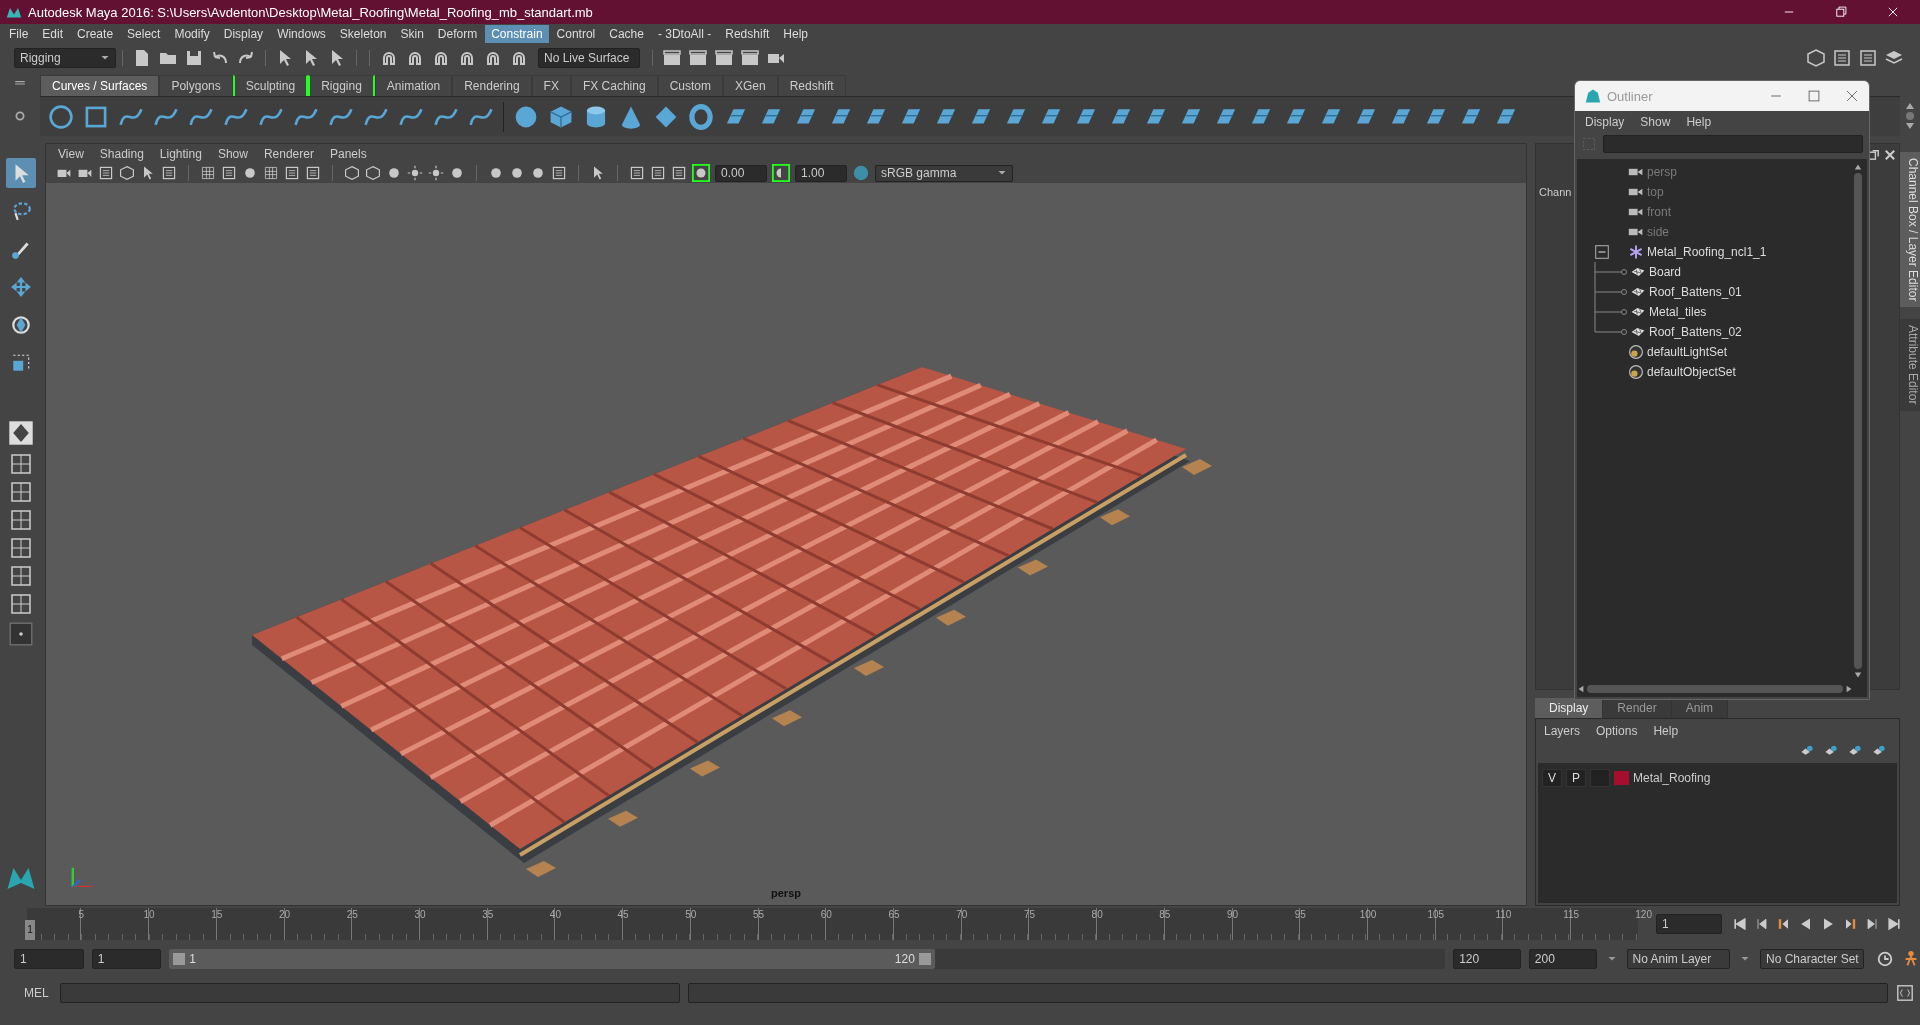  What do you see at coordinates (61, 116) in the screenshot?
I see `circle-icon` at bounding box center [61, 116].